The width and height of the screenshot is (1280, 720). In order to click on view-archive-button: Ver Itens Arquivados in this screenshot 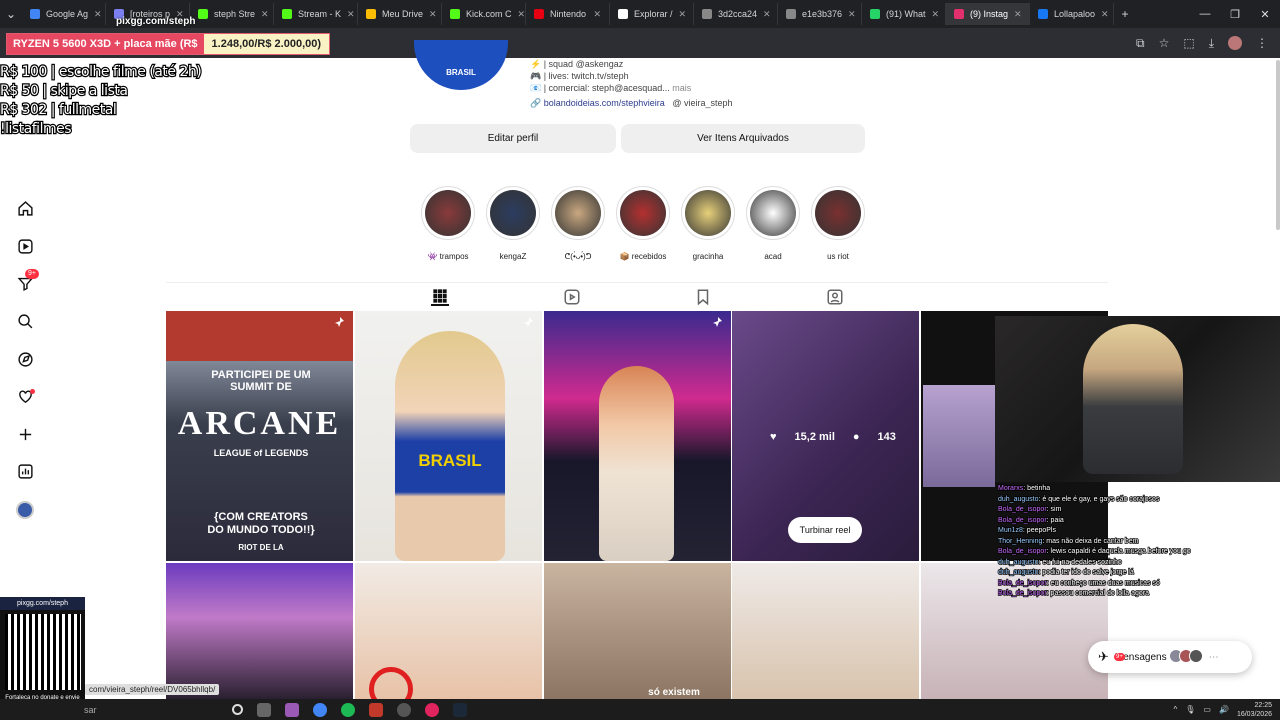, I will do `click(743, 138)`.